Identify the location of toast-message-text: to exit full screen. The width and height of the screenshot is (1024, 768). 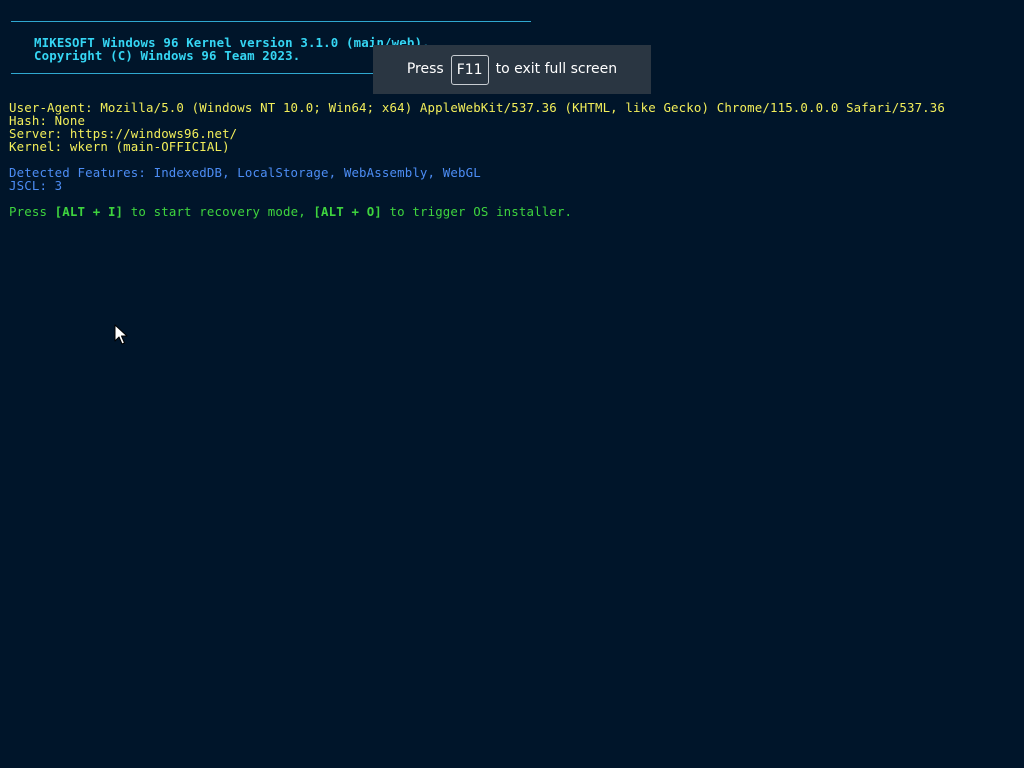
(556, 69).